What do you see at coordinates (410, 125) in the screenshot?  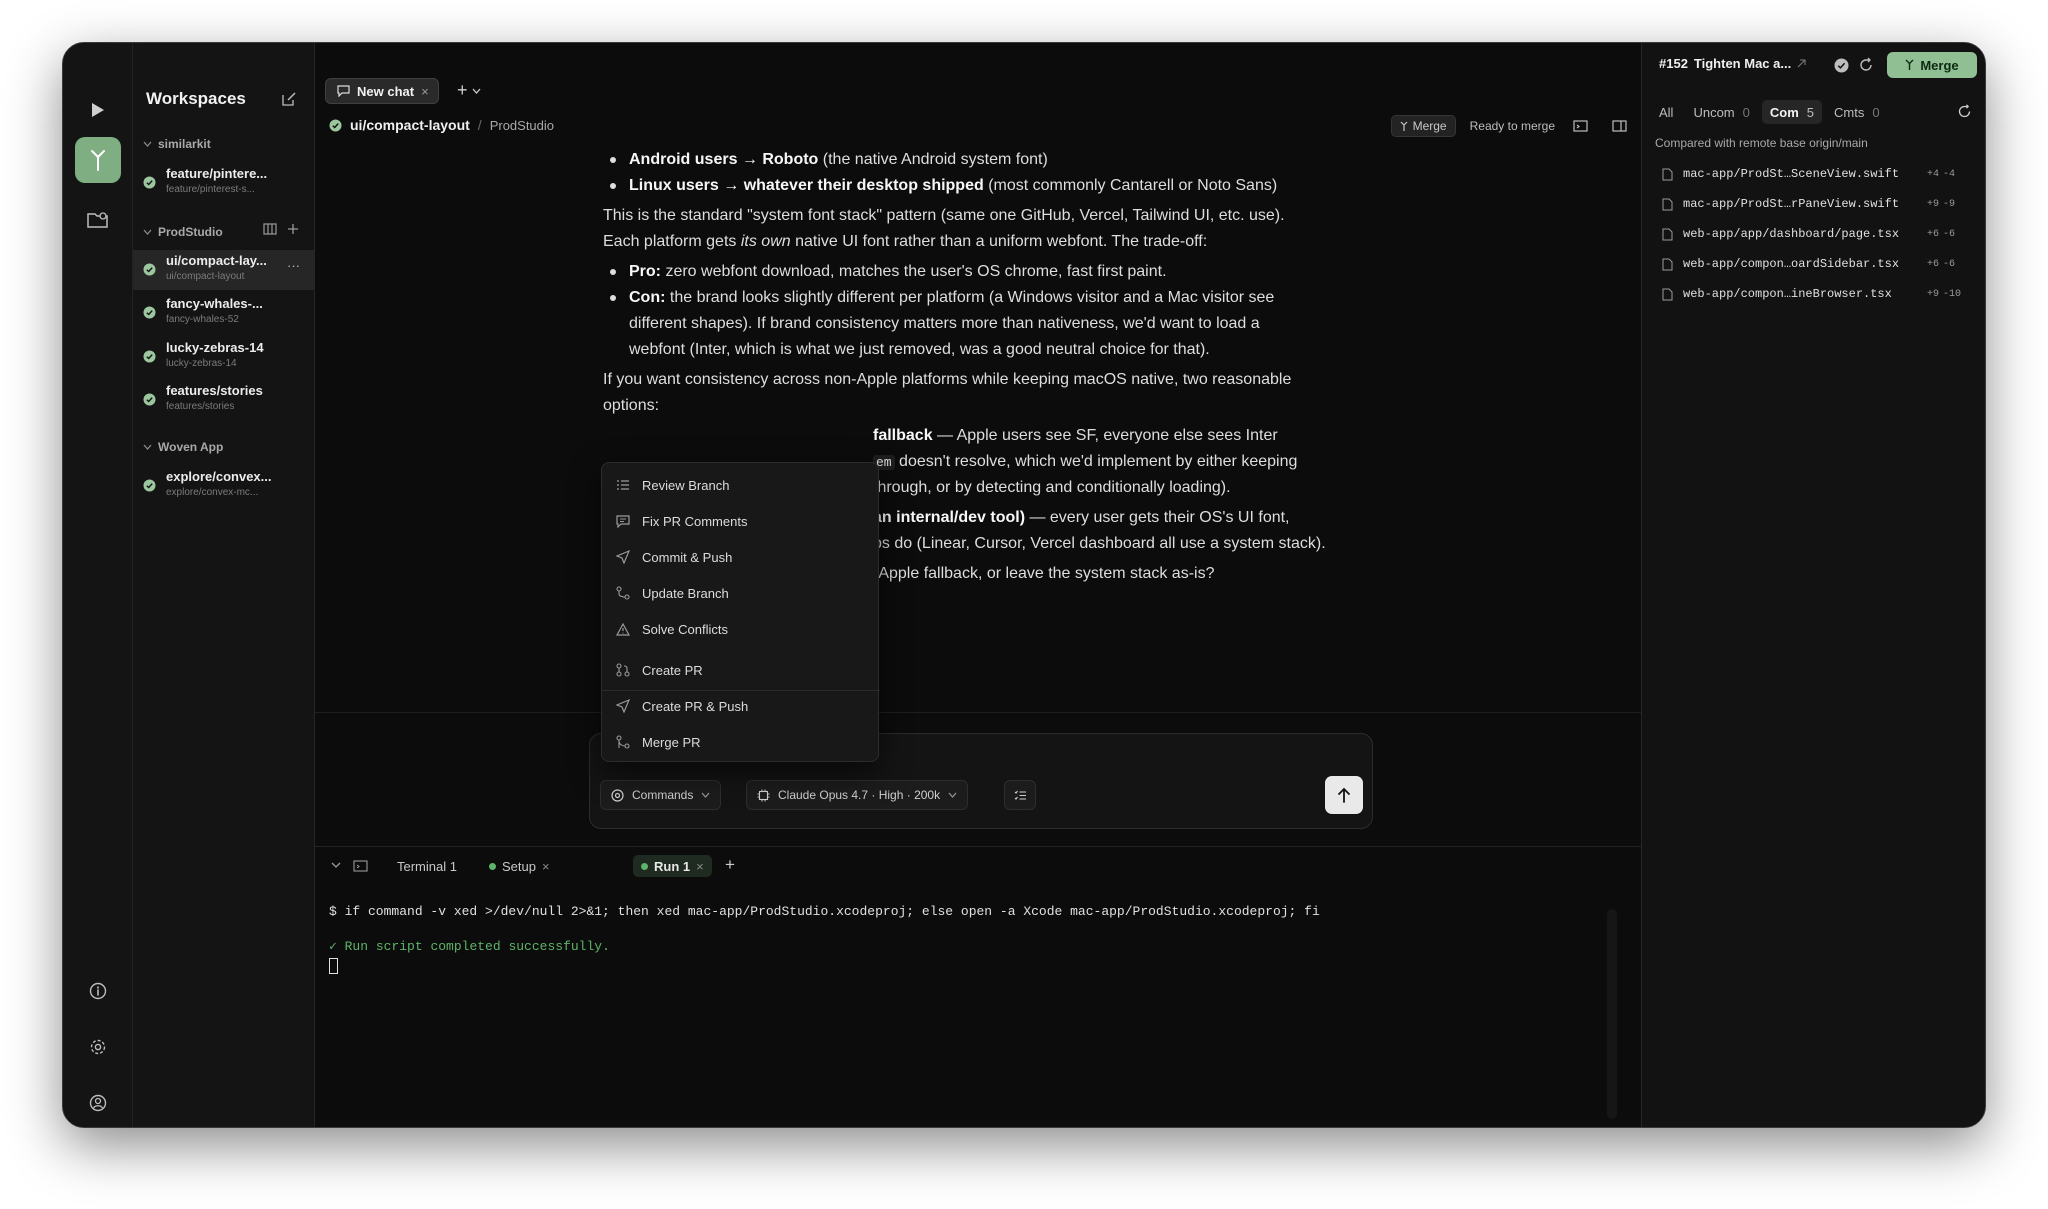 I see `breadcrumb-branch: ui/compact-layout` at bounding box center [410, 125].